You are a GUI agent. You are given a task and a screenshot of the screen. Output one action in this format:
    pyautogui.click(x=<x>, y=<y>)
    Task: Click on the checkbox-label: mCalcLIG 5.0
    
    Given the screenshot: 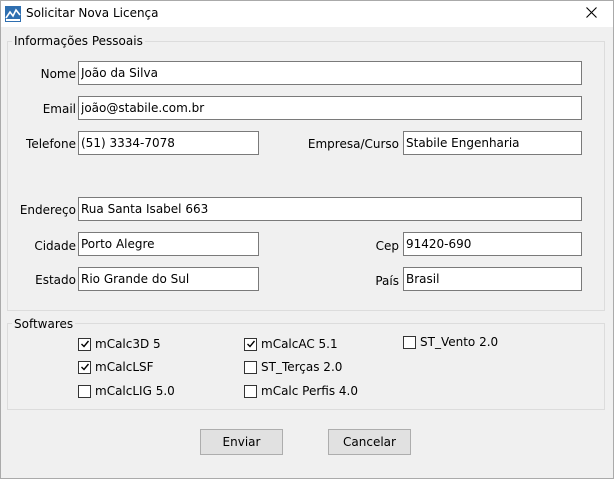 What is the action you would take?
    pyautogui.click(x=135, y=391)
    